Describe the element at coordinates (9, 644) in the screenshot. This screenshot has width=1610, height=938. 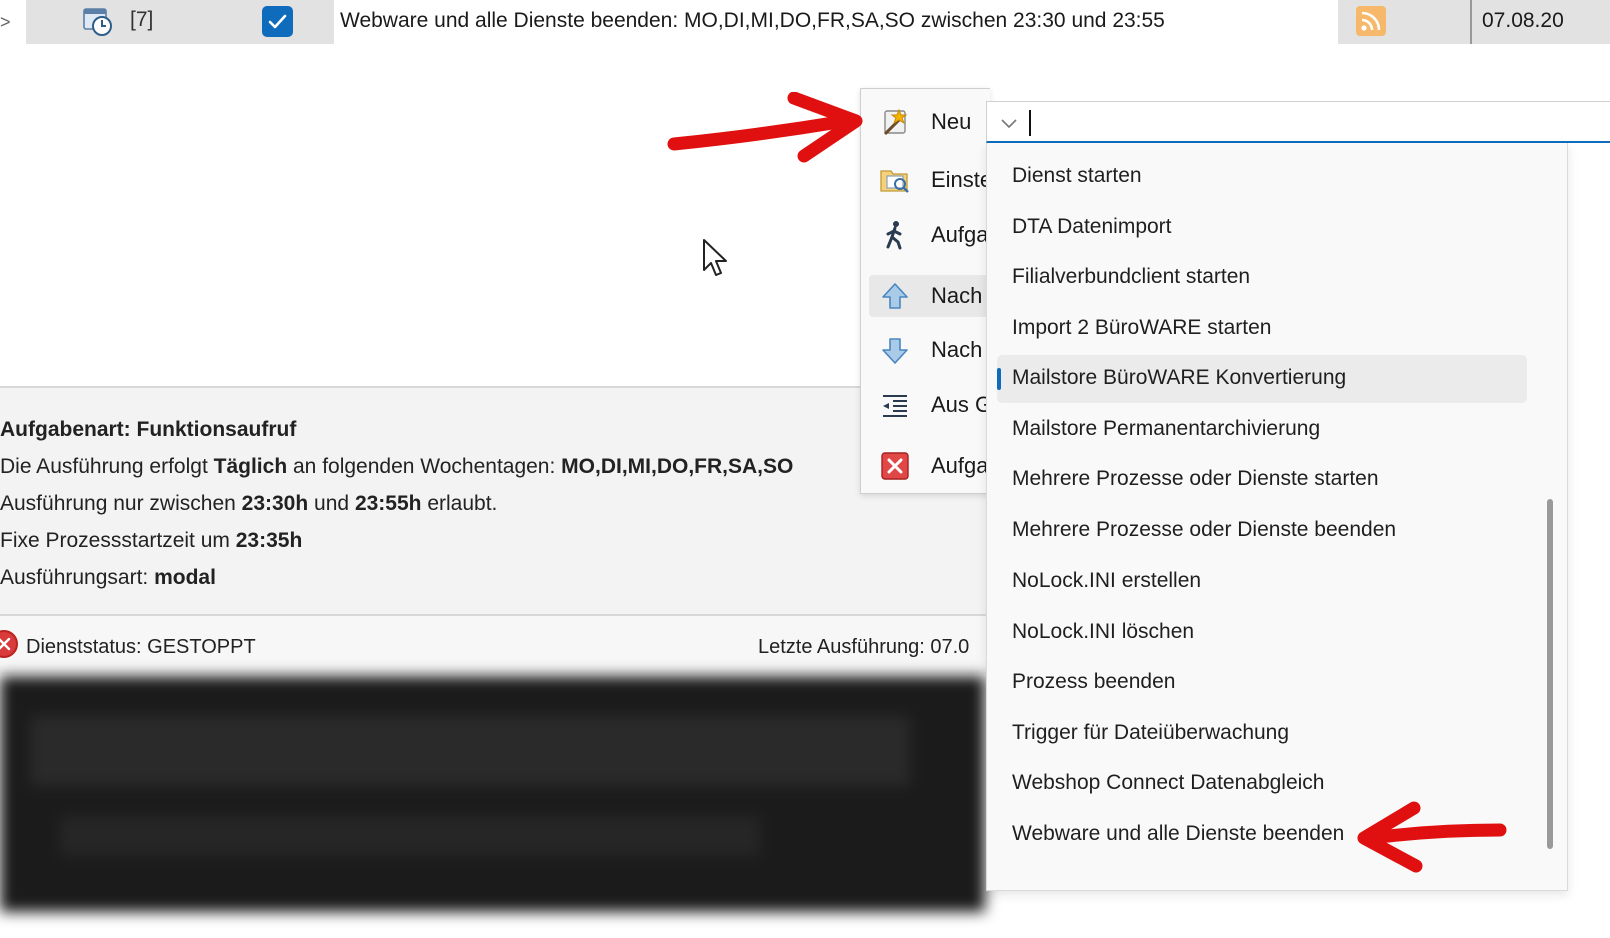
I see `error-status-icon` at that location.